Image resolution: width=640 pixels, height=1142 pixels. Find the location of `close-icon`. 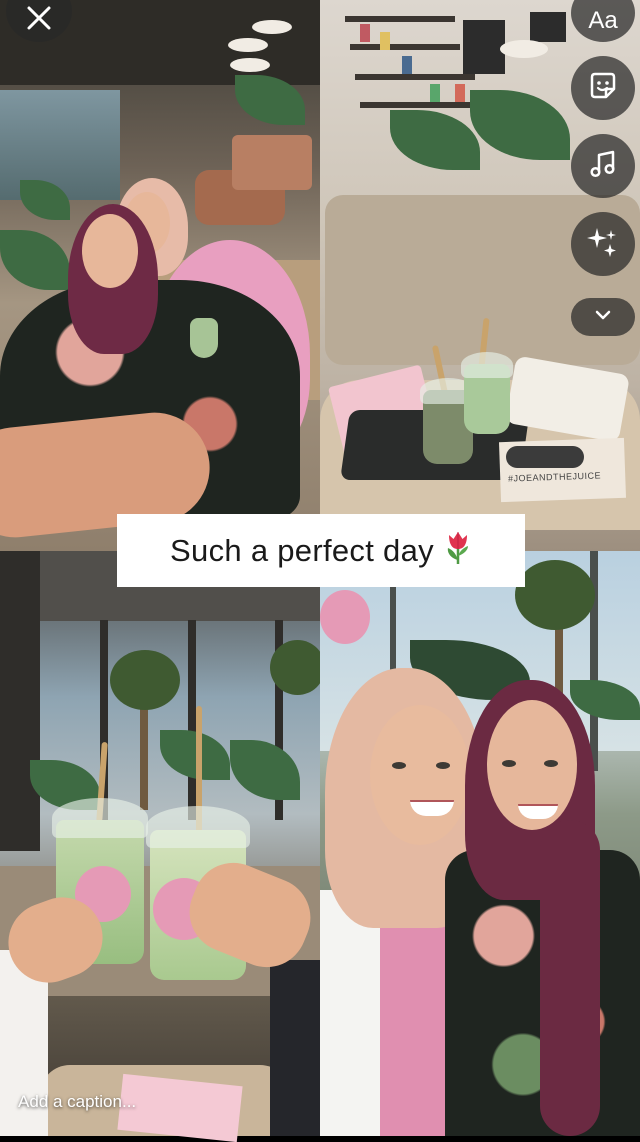

close-icon is located at coordinates (39, 20).